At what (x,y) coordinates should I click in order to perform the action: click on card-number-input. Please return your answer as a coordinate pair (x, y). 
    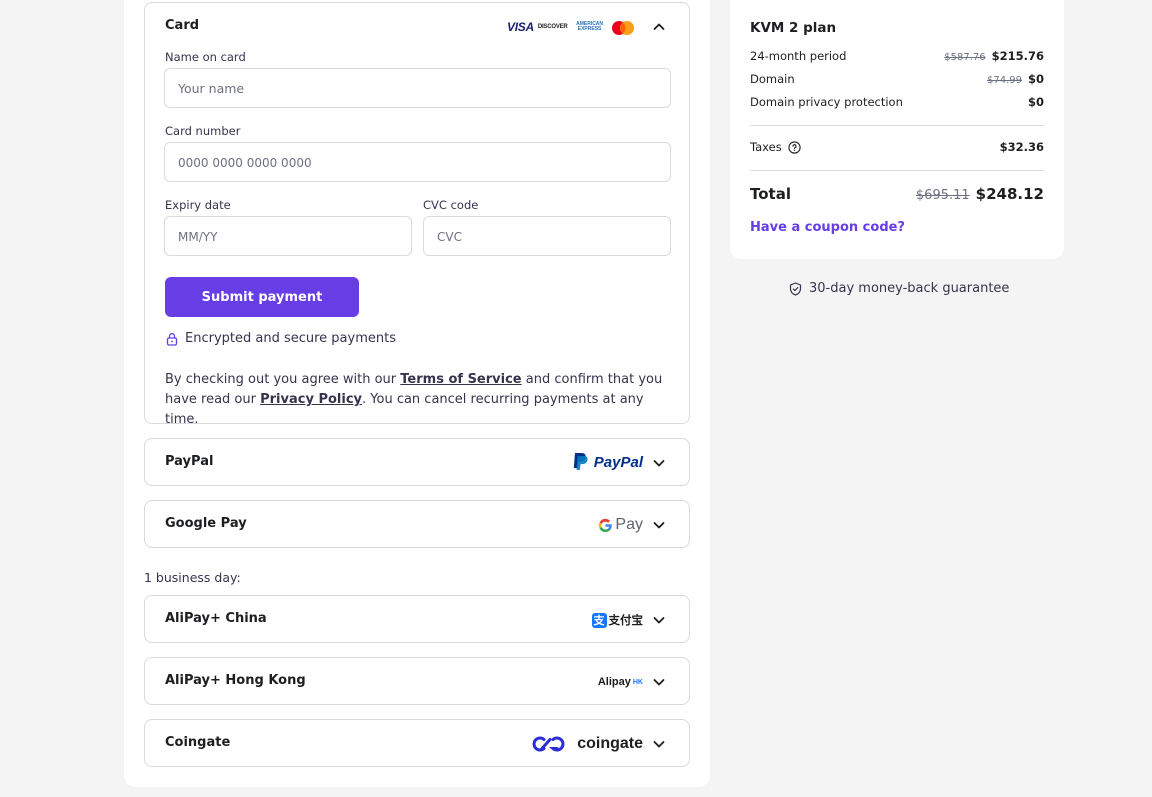
    Looking at the image, I should click on (417, 162).